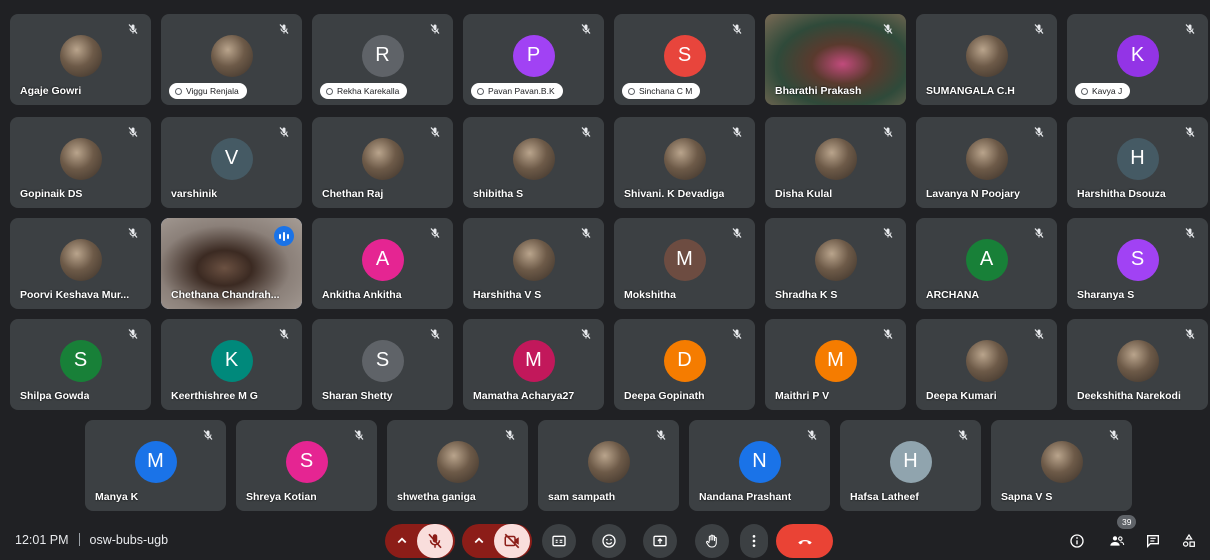  Describe the element at coordinates (986, 162) in the screenshot. I see `participant-tile: Lavanya N Poojary` at that location.